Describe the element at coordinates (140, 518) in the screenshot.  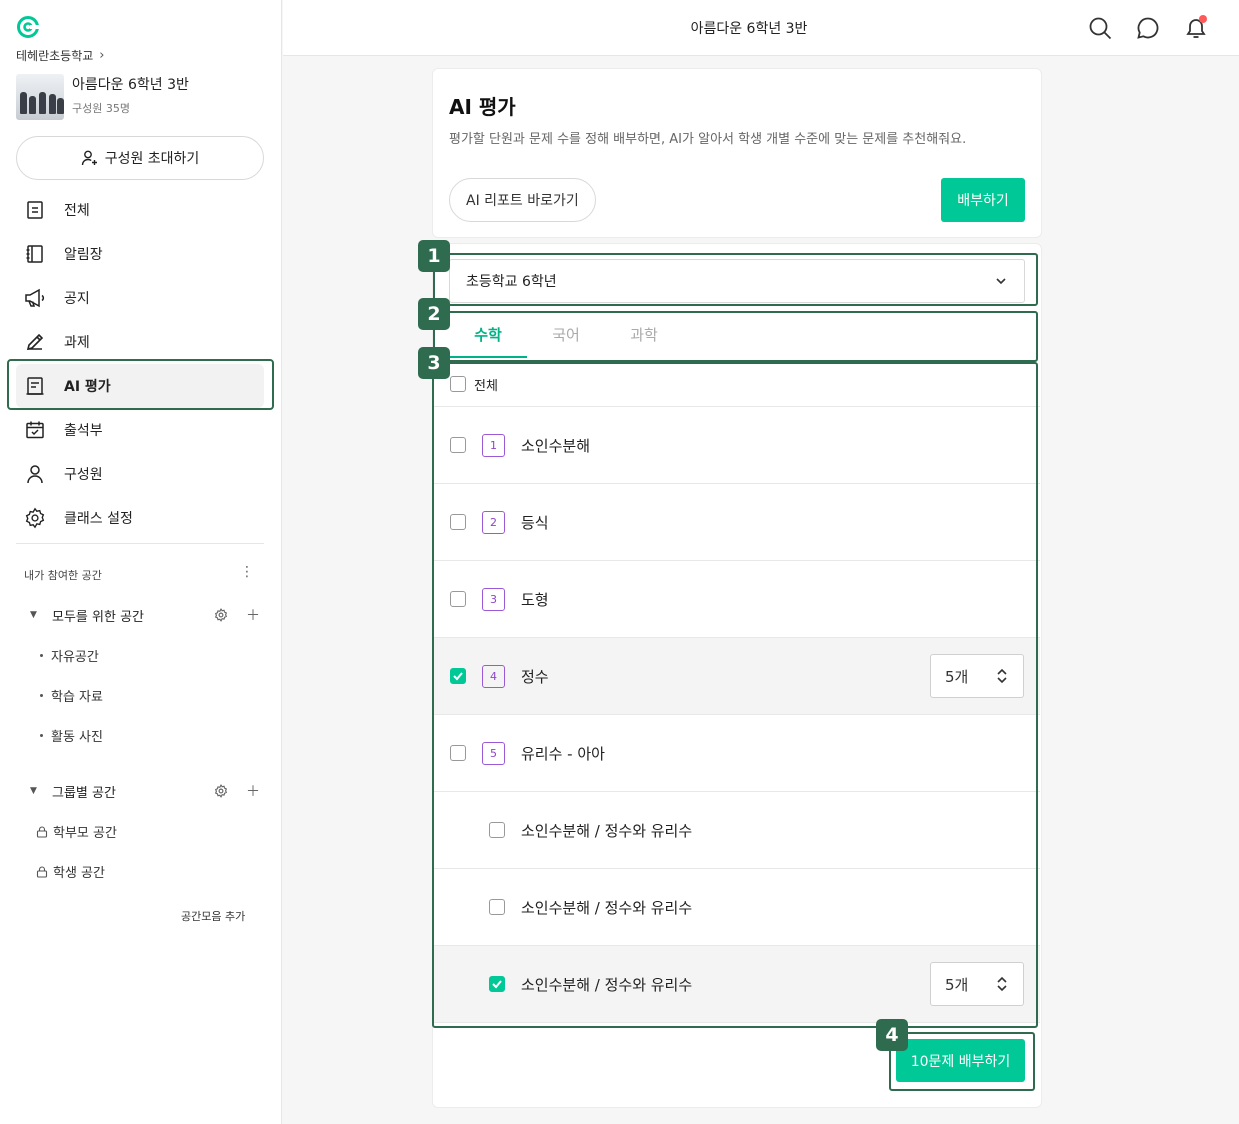
I see `sidebar-item-class-settings: 클래스 설정` at that location.